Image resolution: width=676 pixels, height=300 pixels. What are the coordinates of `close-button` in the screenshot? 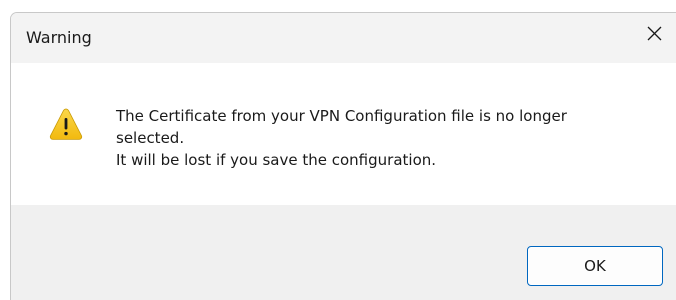 It's located at (653, 34).